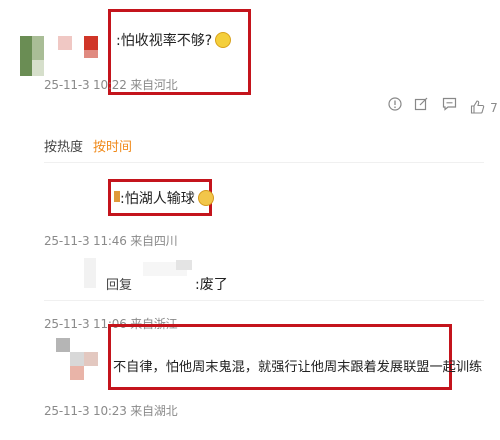 This screenshot has height=440, width=500. What do you see at coordinates (111, 411) in the screenshot?
I see `reply-3-meta: 25-11-3 10:23 来自湖北` at bounding box center [111, 411].